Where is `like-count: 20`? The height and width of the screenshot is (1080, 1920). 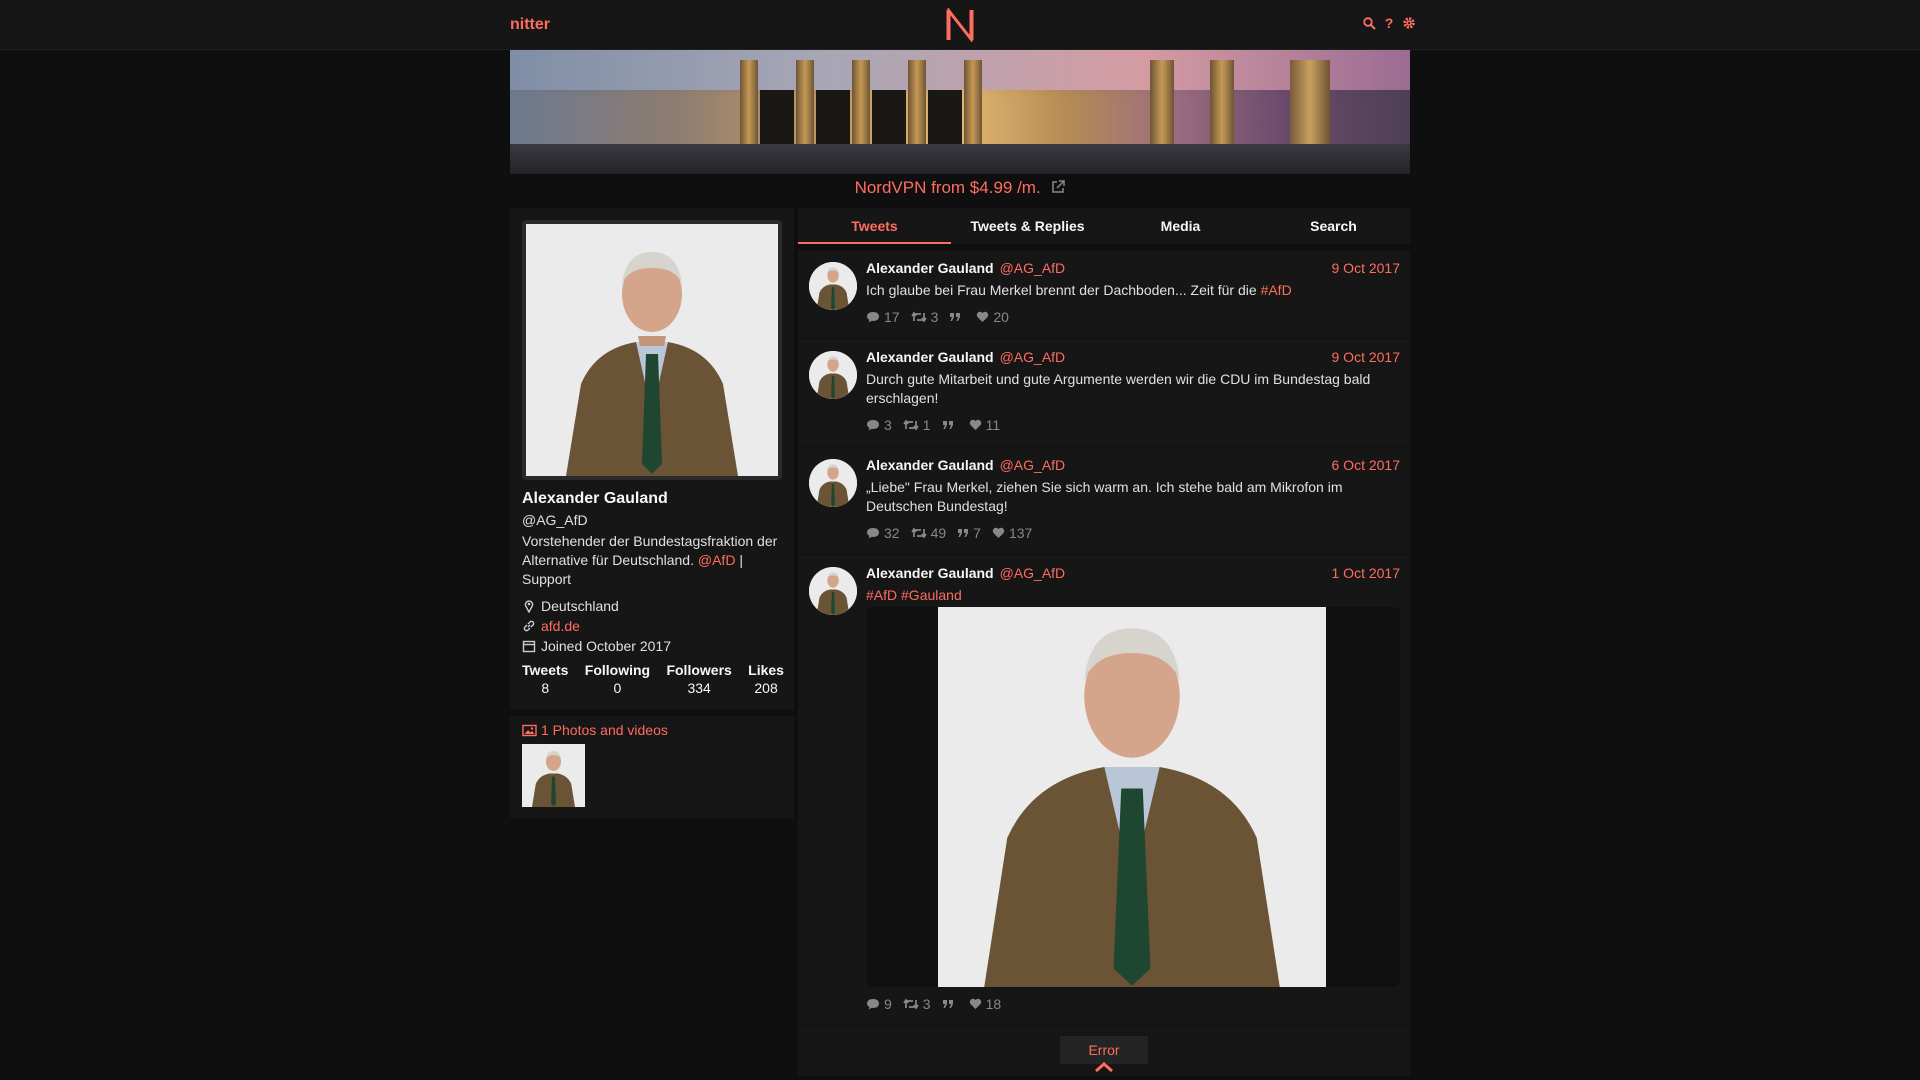
like-count: 20 is located at coordinates (992, 317).